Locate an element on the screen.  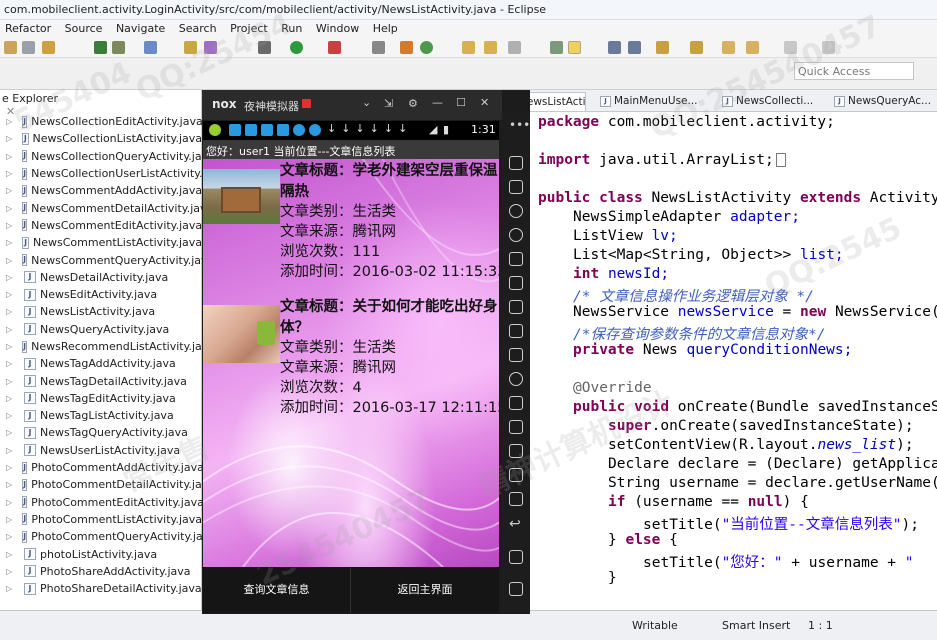
scissors-icon is located at coordinates (516, 211).